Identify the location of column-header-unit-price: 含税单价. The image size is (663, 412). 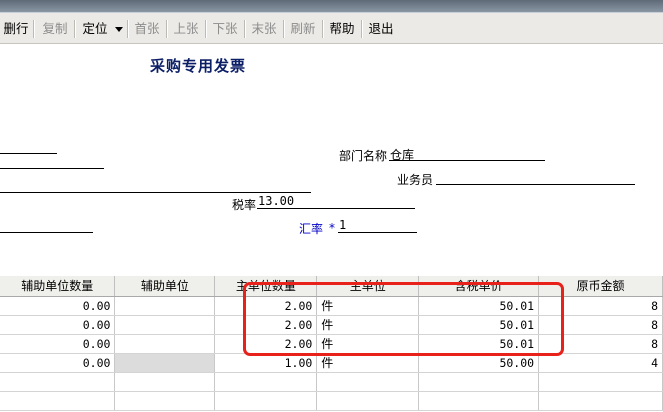
(479, 286).